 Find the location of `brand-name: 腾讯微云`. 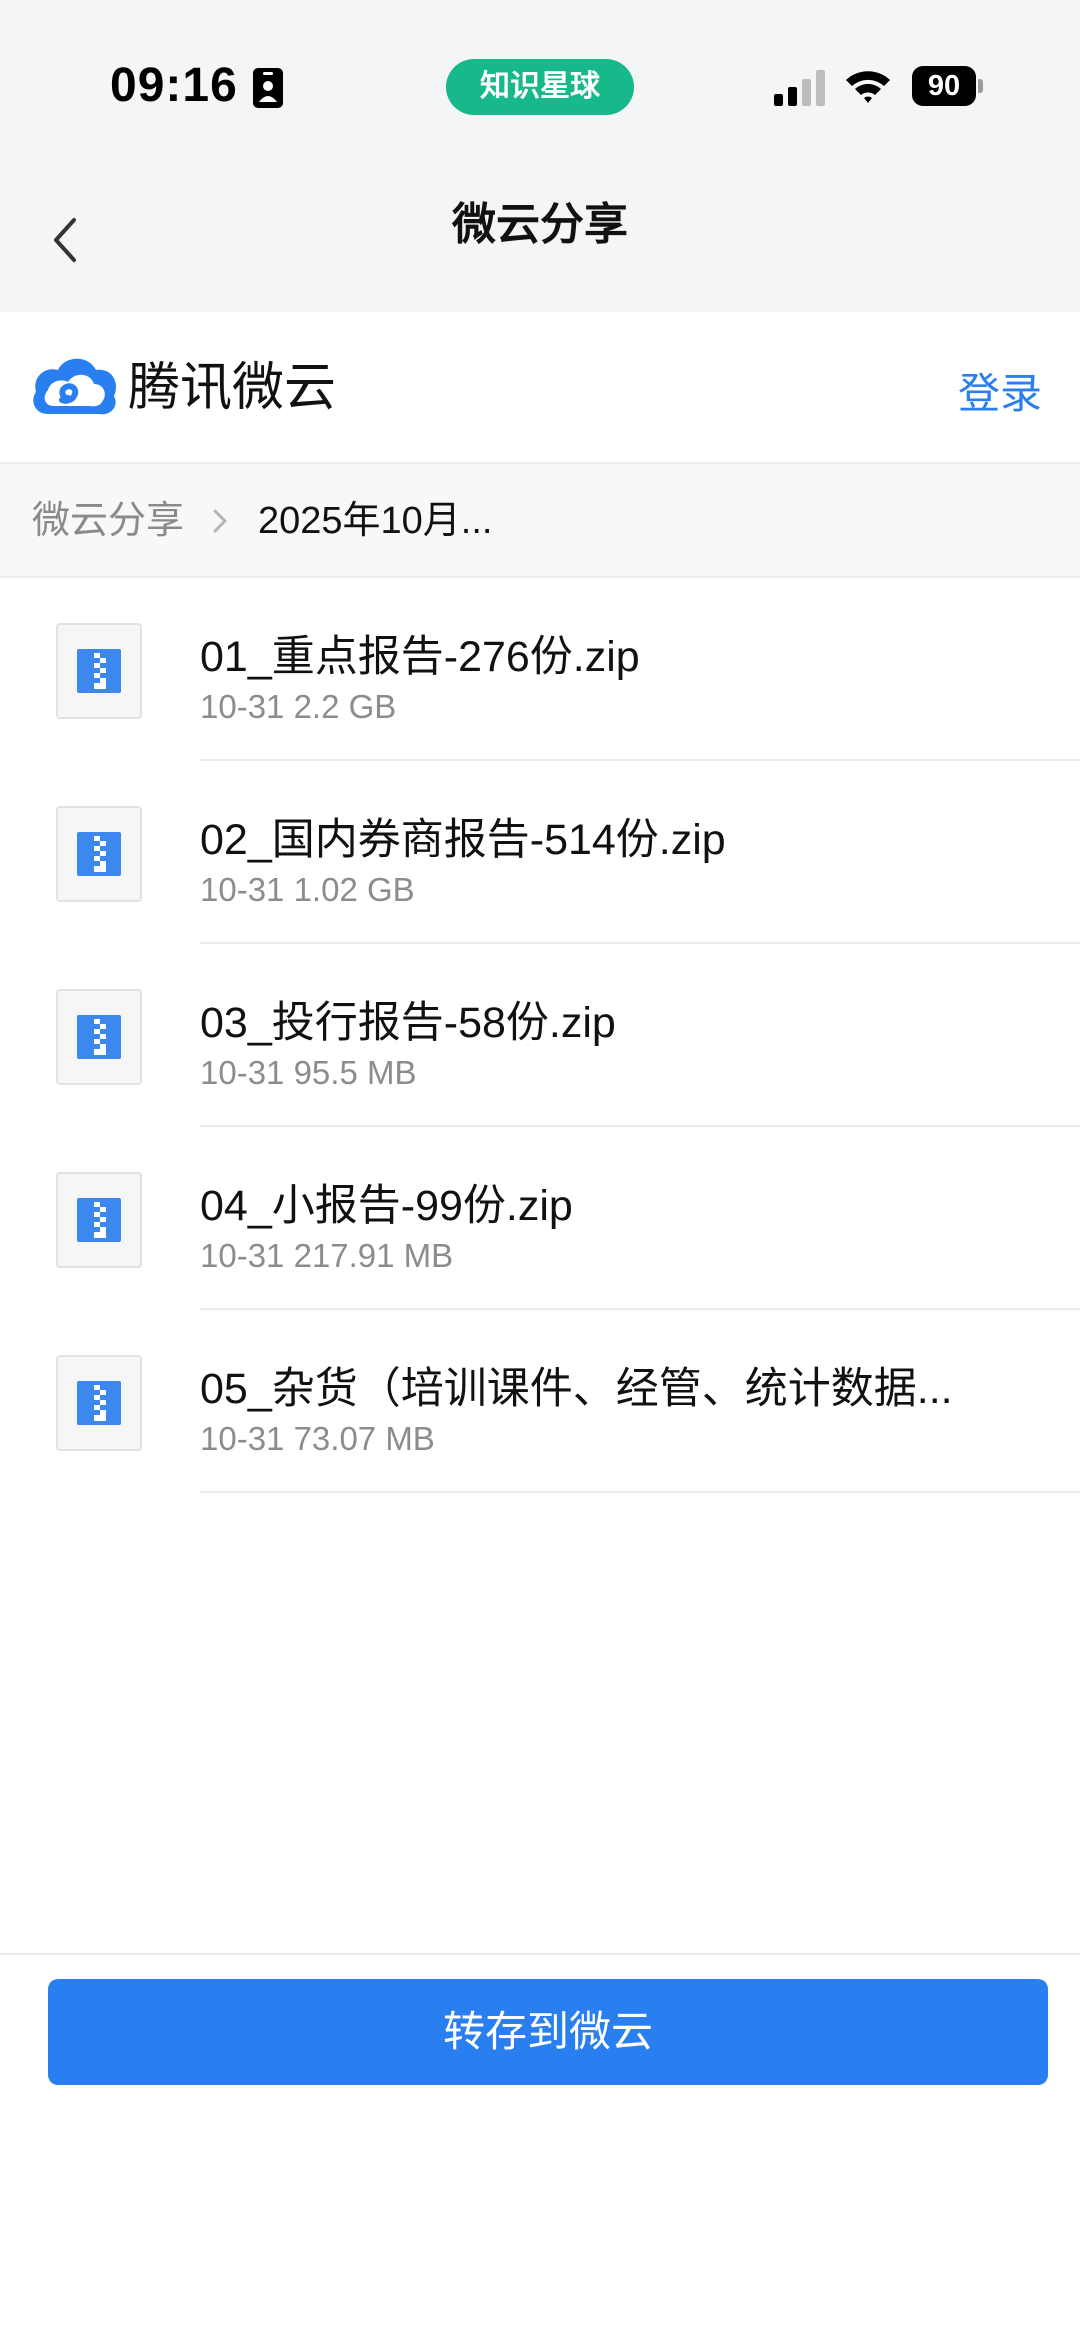

brand-name: 腾讯微云 is located at coordinates (232, 388).